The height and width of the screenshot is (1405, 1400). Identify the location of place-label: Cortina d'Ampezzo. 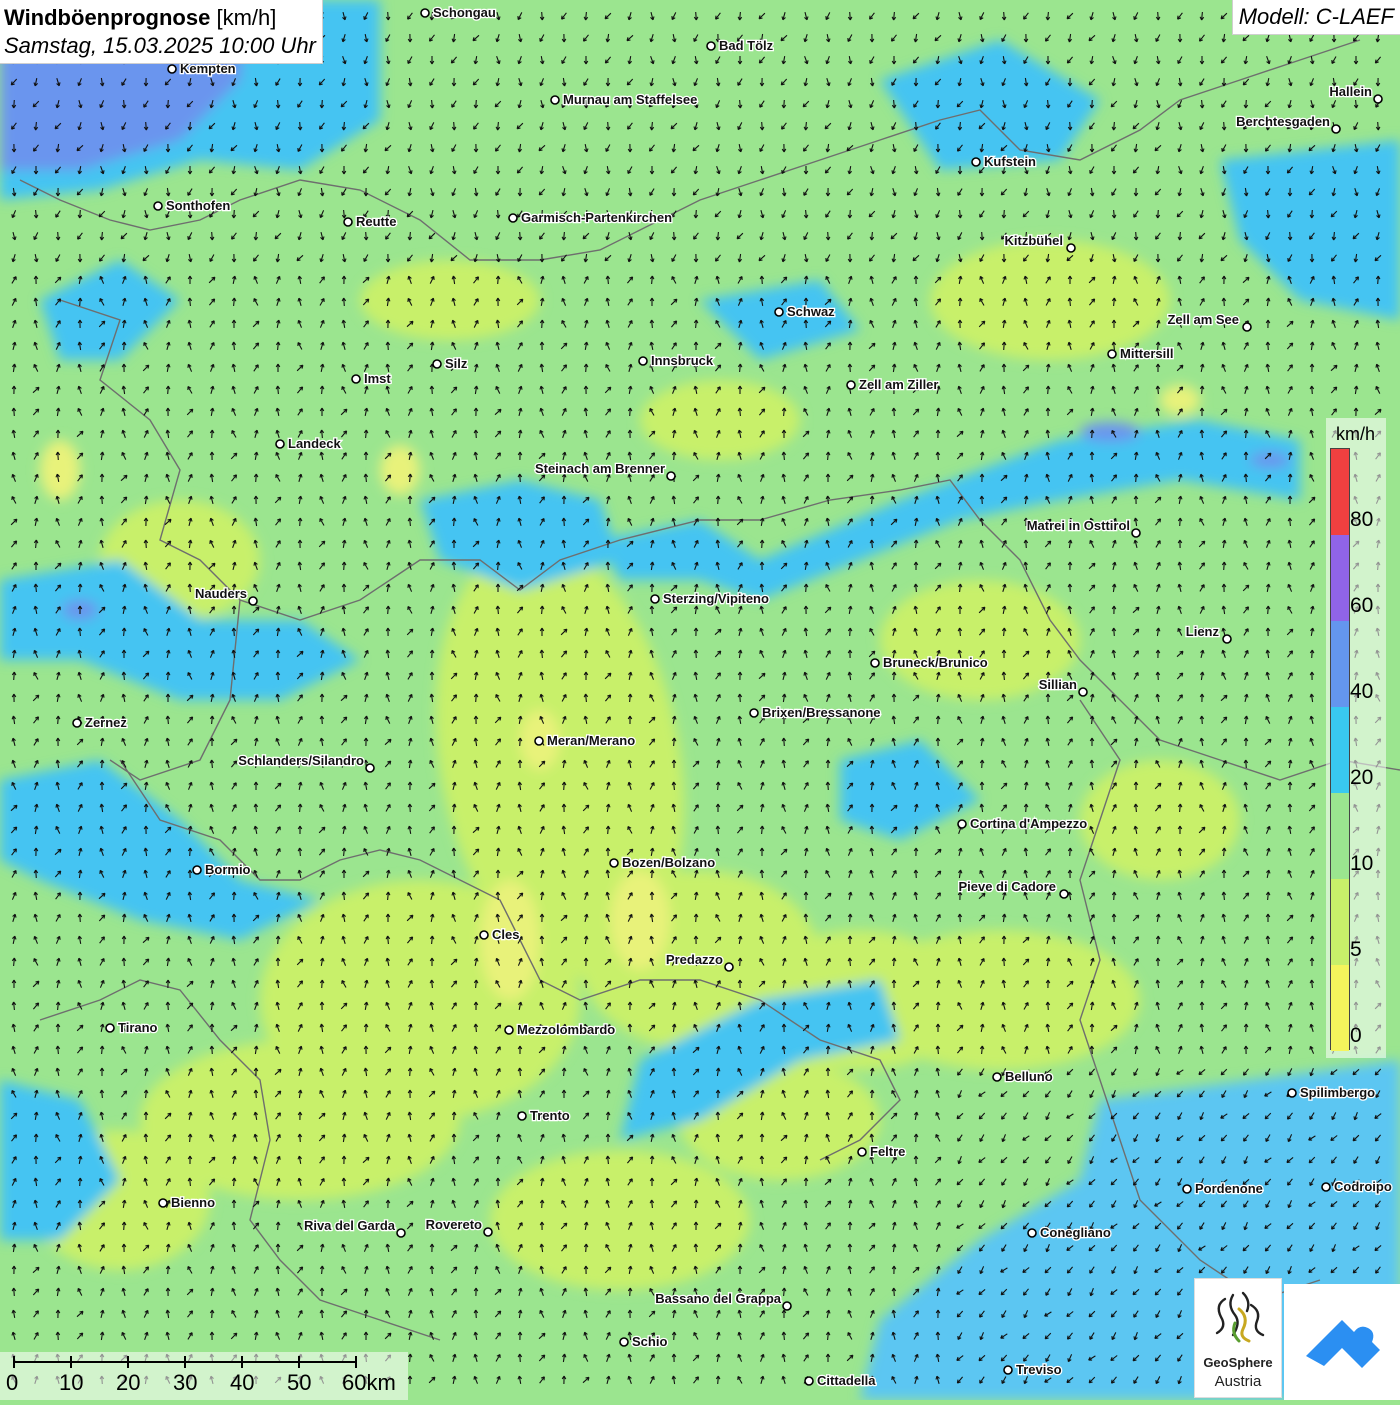
(1028, 823).